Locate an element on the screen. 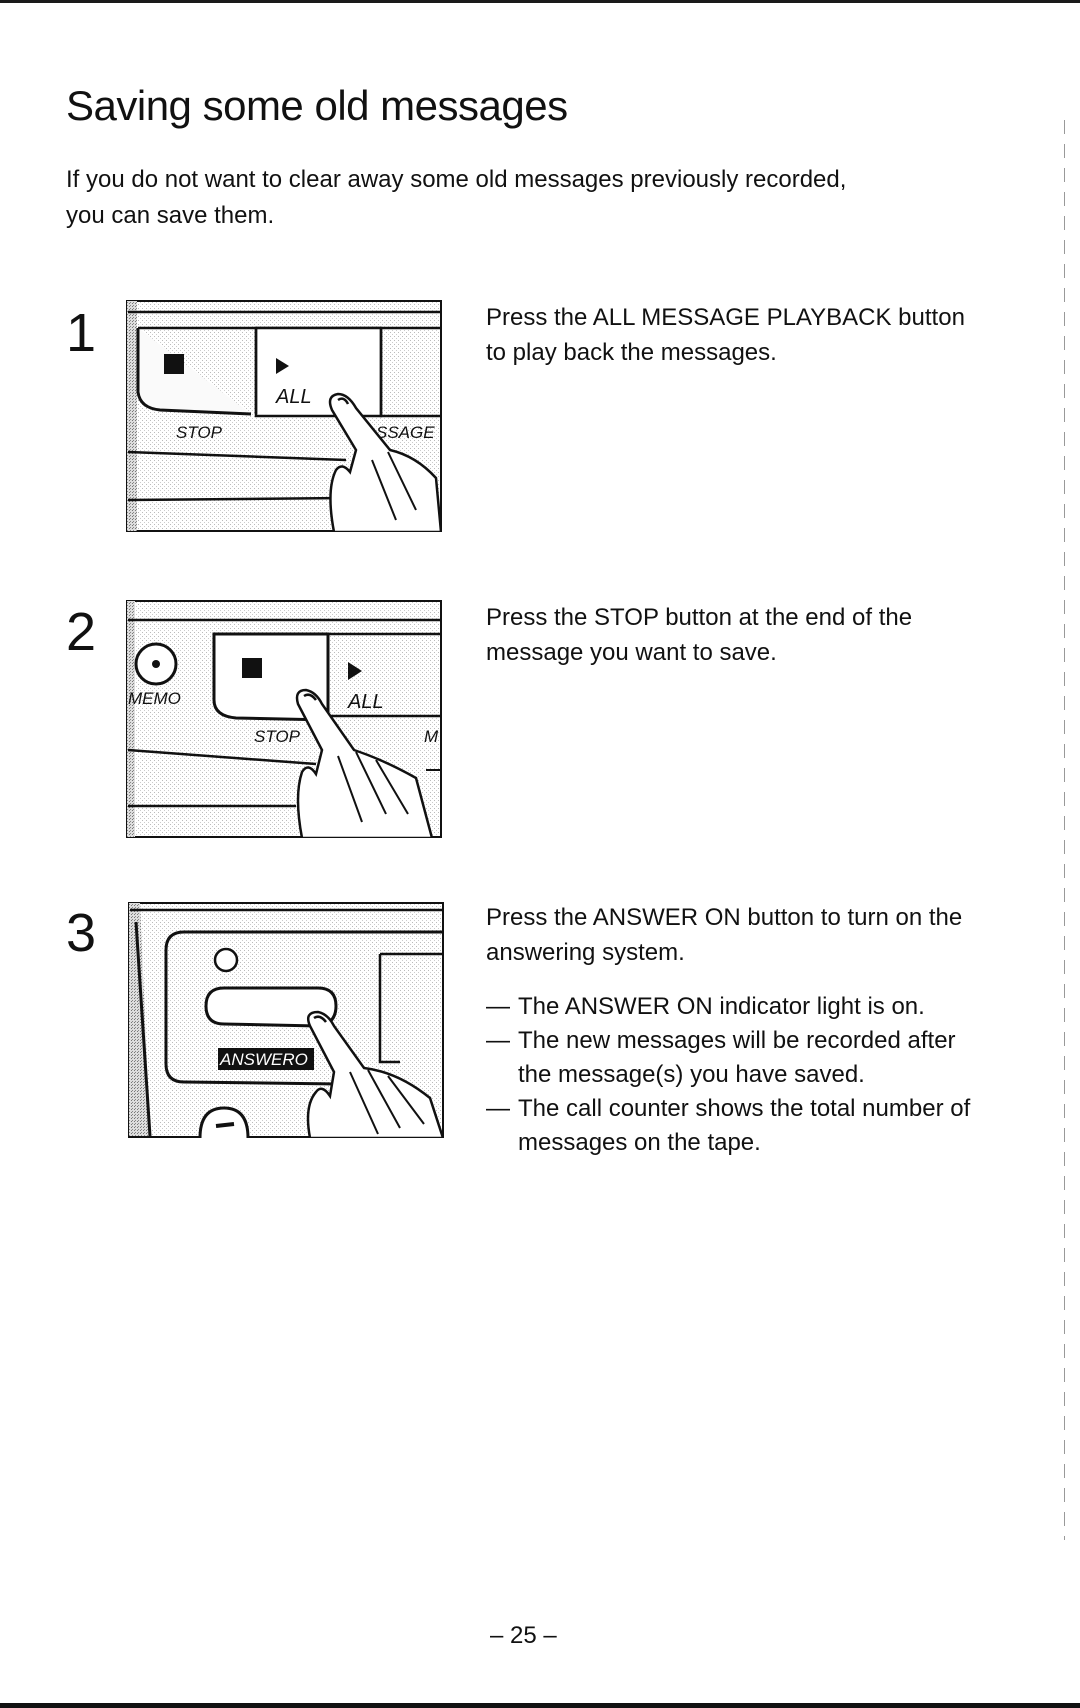  step-2-illustration: MEMO ALL STOP M is located at coordinates (284, 719).